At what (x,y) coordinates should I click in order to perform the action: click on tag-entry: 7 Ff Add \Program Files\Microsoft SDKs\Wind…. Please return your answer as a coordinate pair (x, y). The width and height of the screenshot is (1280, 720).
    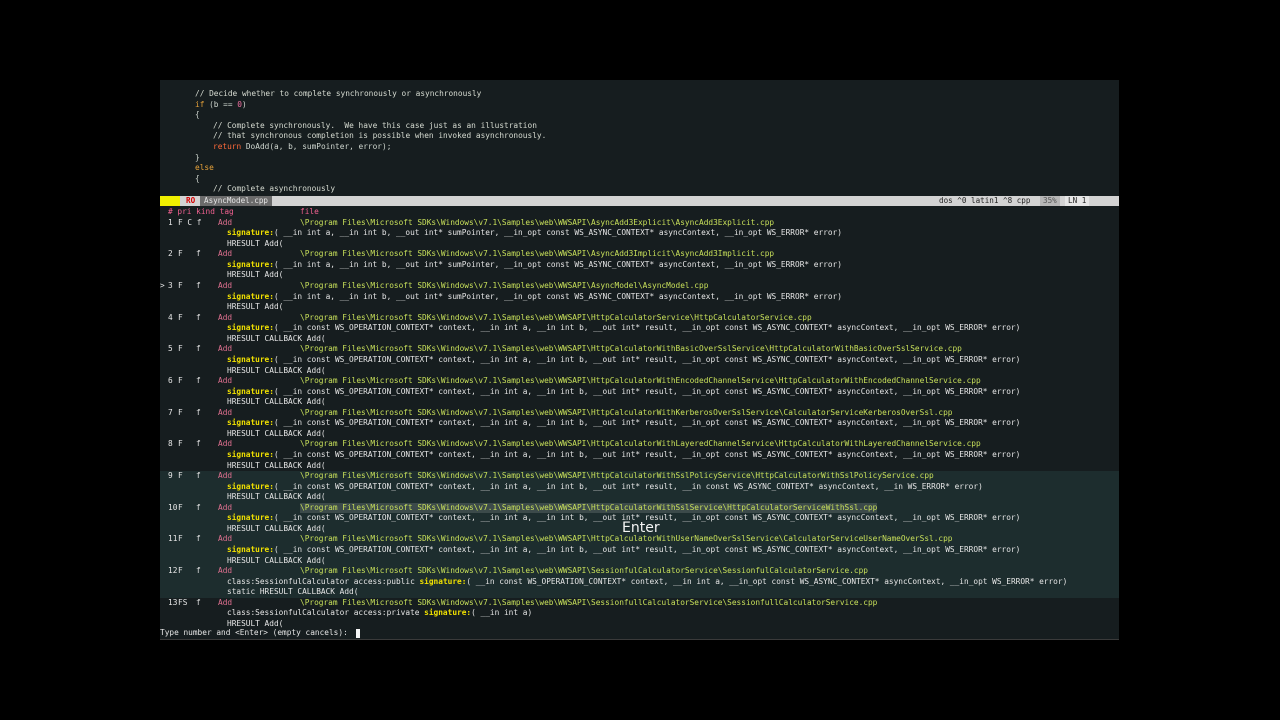
    Looking at the image, I should click on (639, 424).